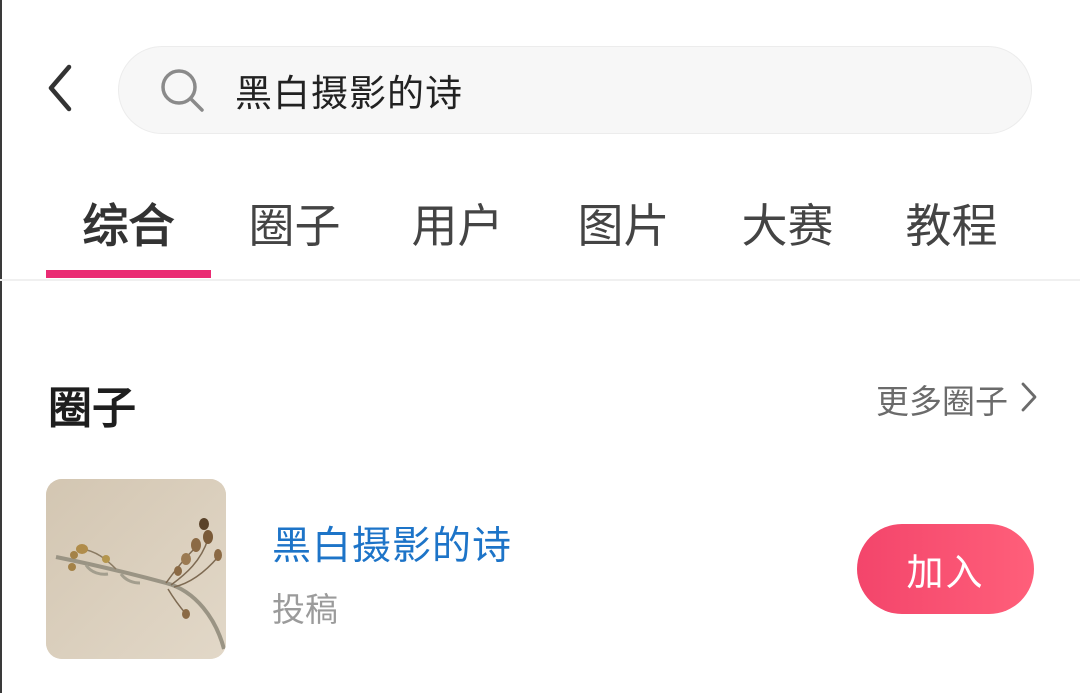 This screenshot has width=1080, height=693. Describe the element at coordinates (349, 90) in the screenshot. I see `search-query-text: 黑白摄影的诗` at that location.